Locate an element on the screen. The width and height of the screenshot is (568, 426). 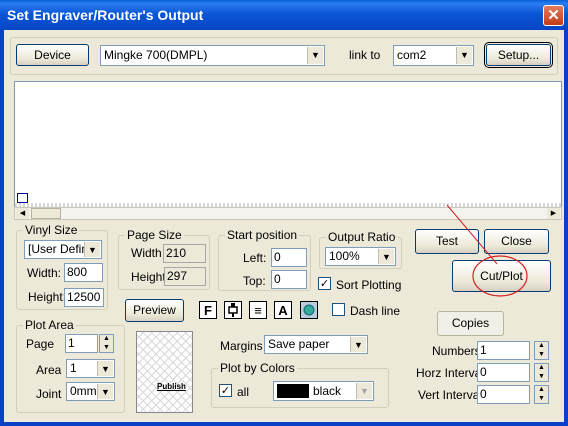
start-top-field: 0 is located at coordinates (289, 279).